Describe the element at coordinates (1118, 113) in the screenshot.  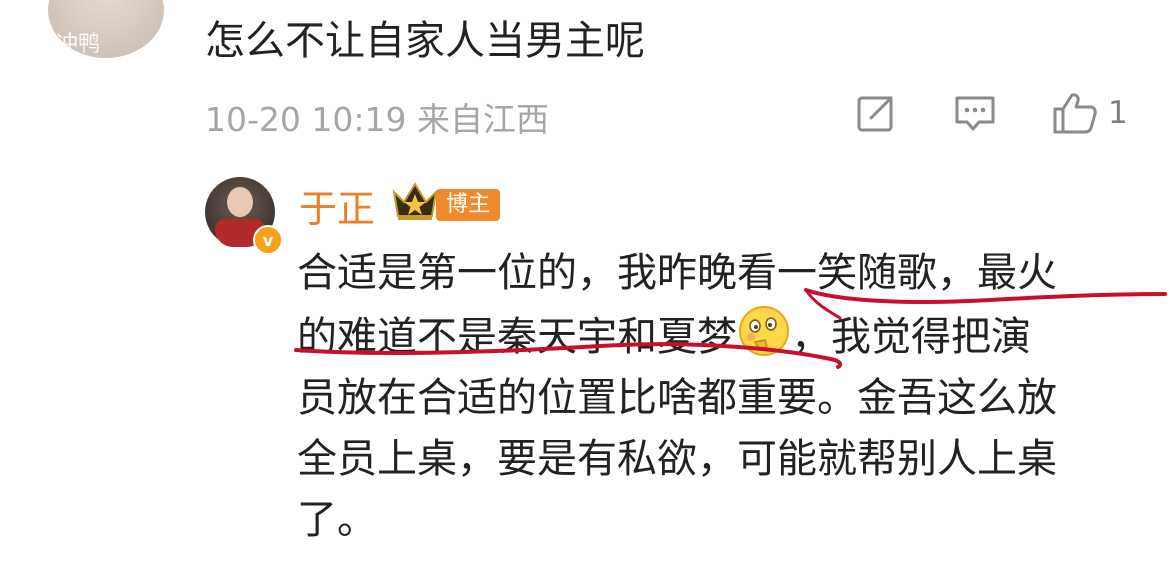
I see `like-count: 1` at that location.